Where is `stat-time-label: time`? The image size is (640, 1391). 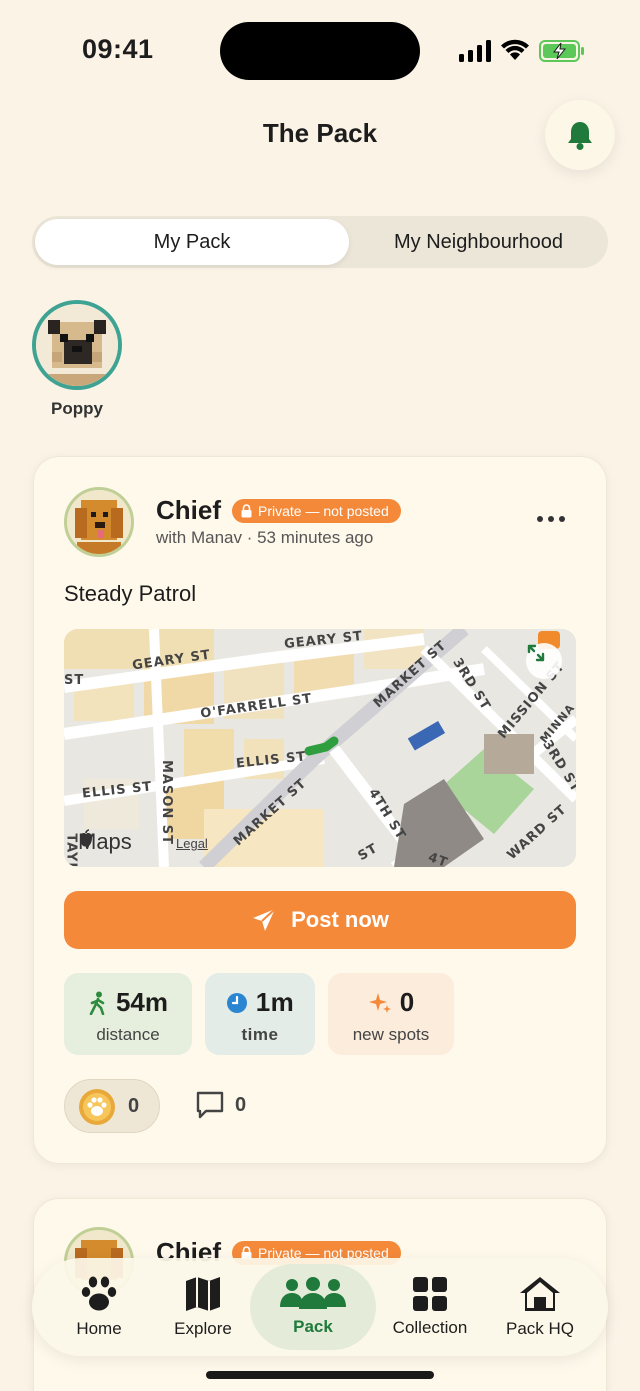
stat-time-label: time is located at coordinates (260, 1034).